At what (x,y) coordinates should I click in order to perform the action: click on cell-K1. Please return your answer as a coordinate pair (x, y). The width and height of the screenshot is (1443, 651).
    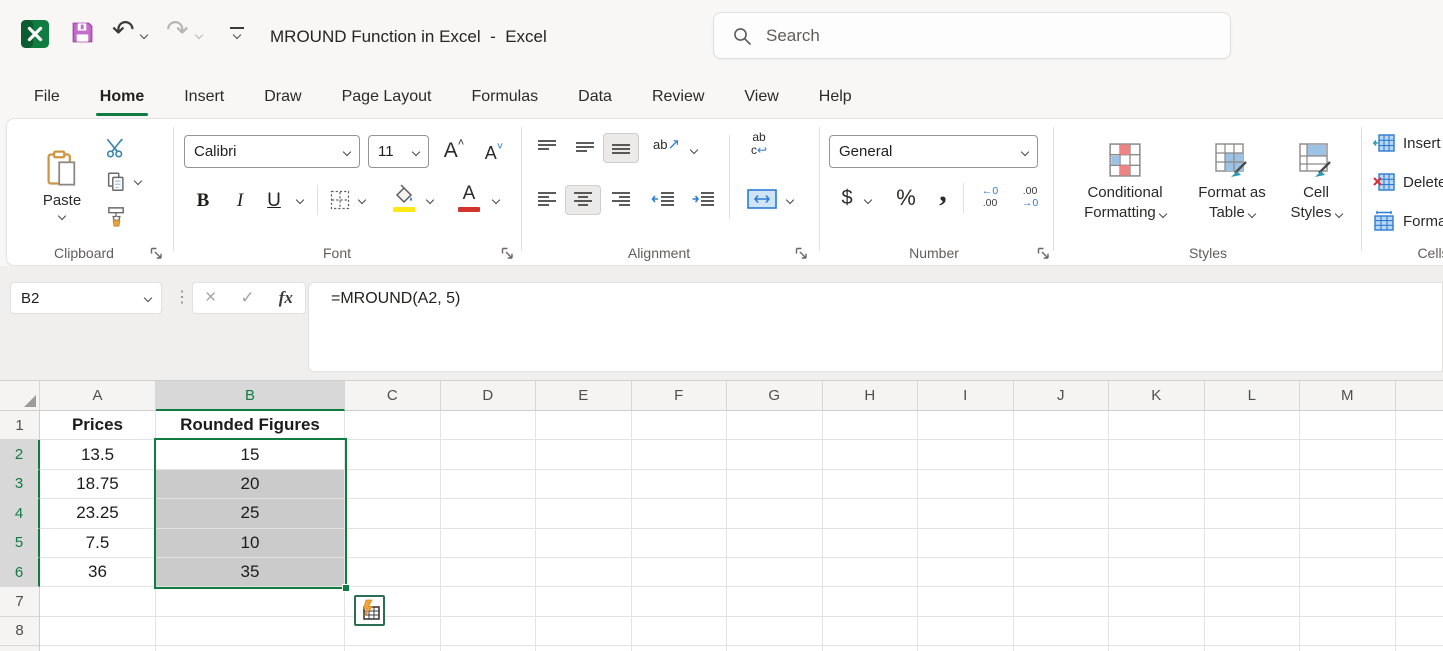
    Looking at the image, I should click on (1157, 426).